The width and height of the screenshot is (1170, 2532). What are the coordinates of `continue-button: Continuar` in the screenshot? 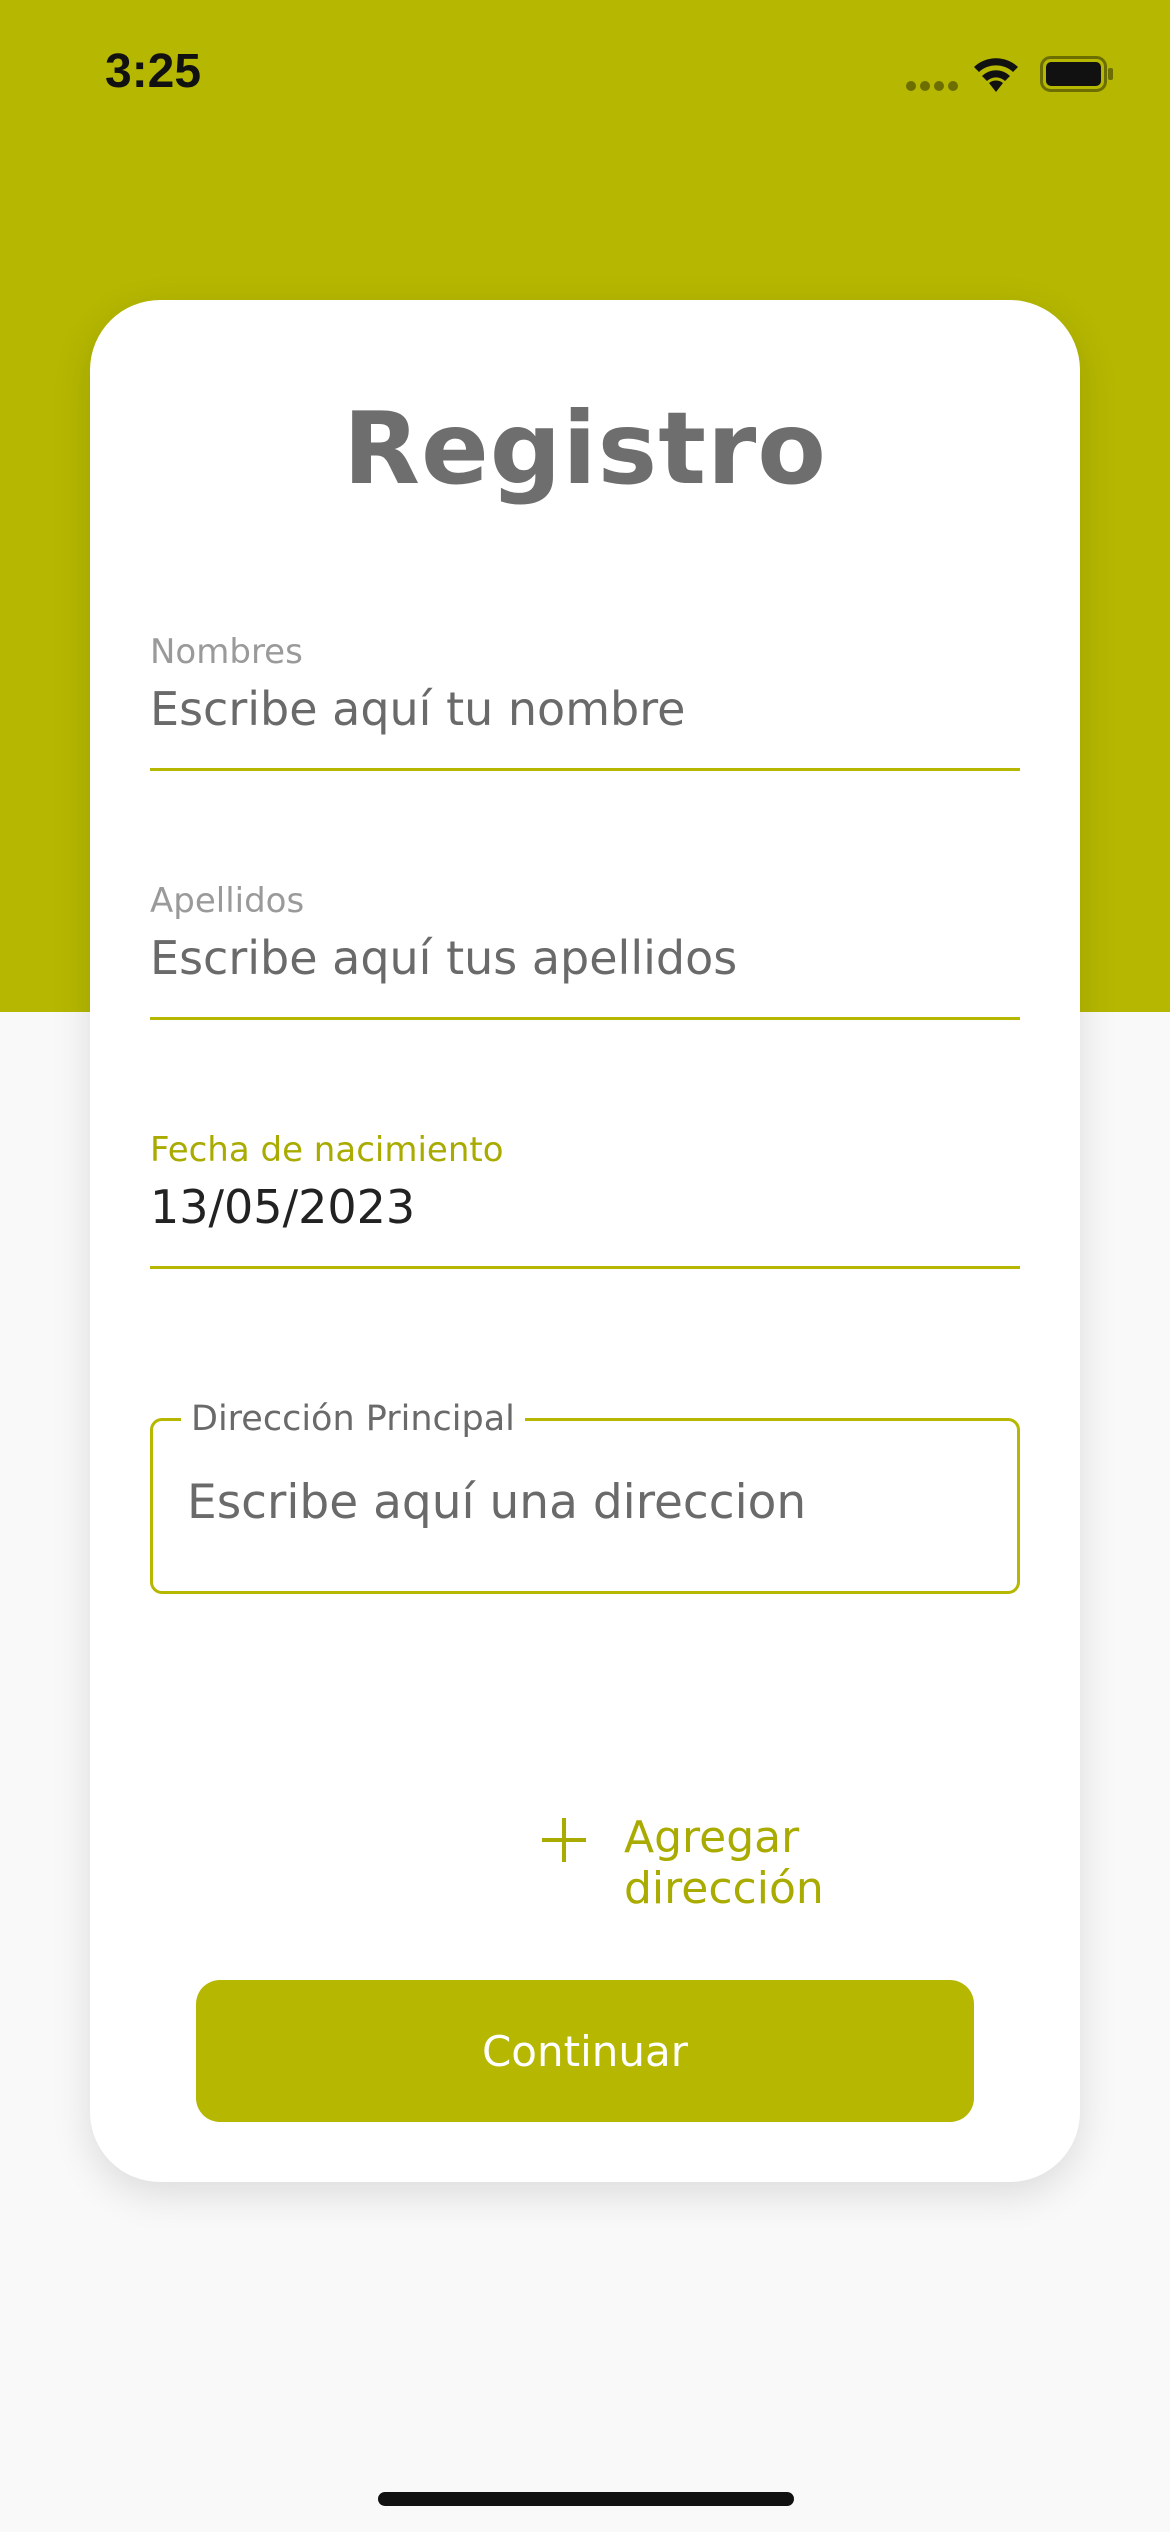 It's located at (585, 2051).